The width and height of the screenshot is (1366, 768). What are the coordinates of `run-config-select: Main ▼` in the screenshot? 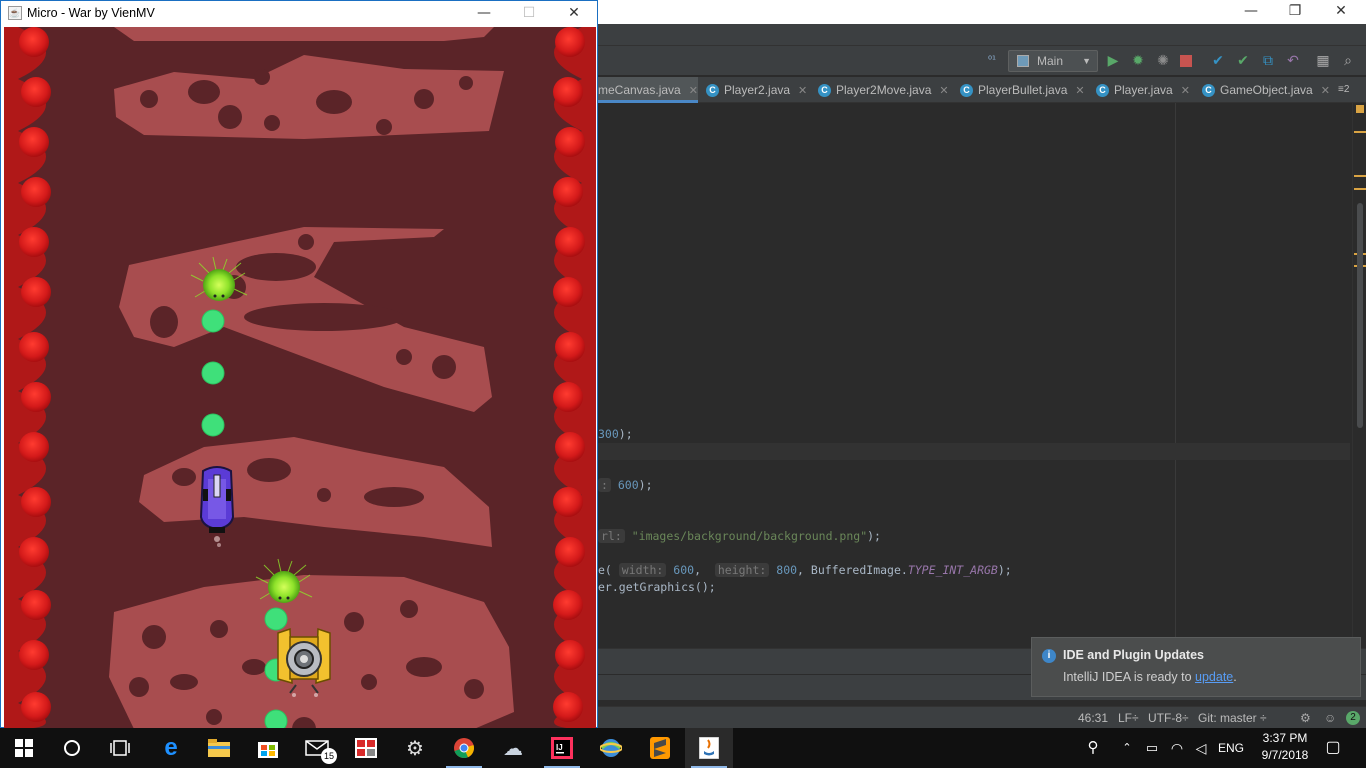 It's located at (1053, 61).